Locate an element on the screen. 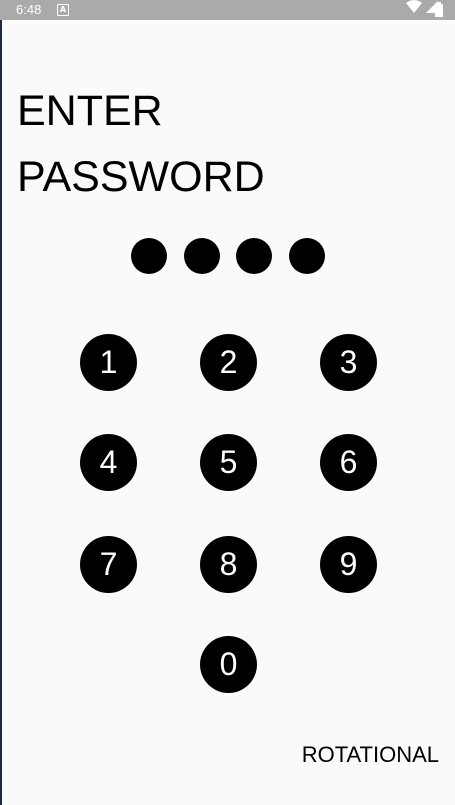 This screenshot has width=455, height=805. key-1-button: 1 is located at coordinates (108, 362).